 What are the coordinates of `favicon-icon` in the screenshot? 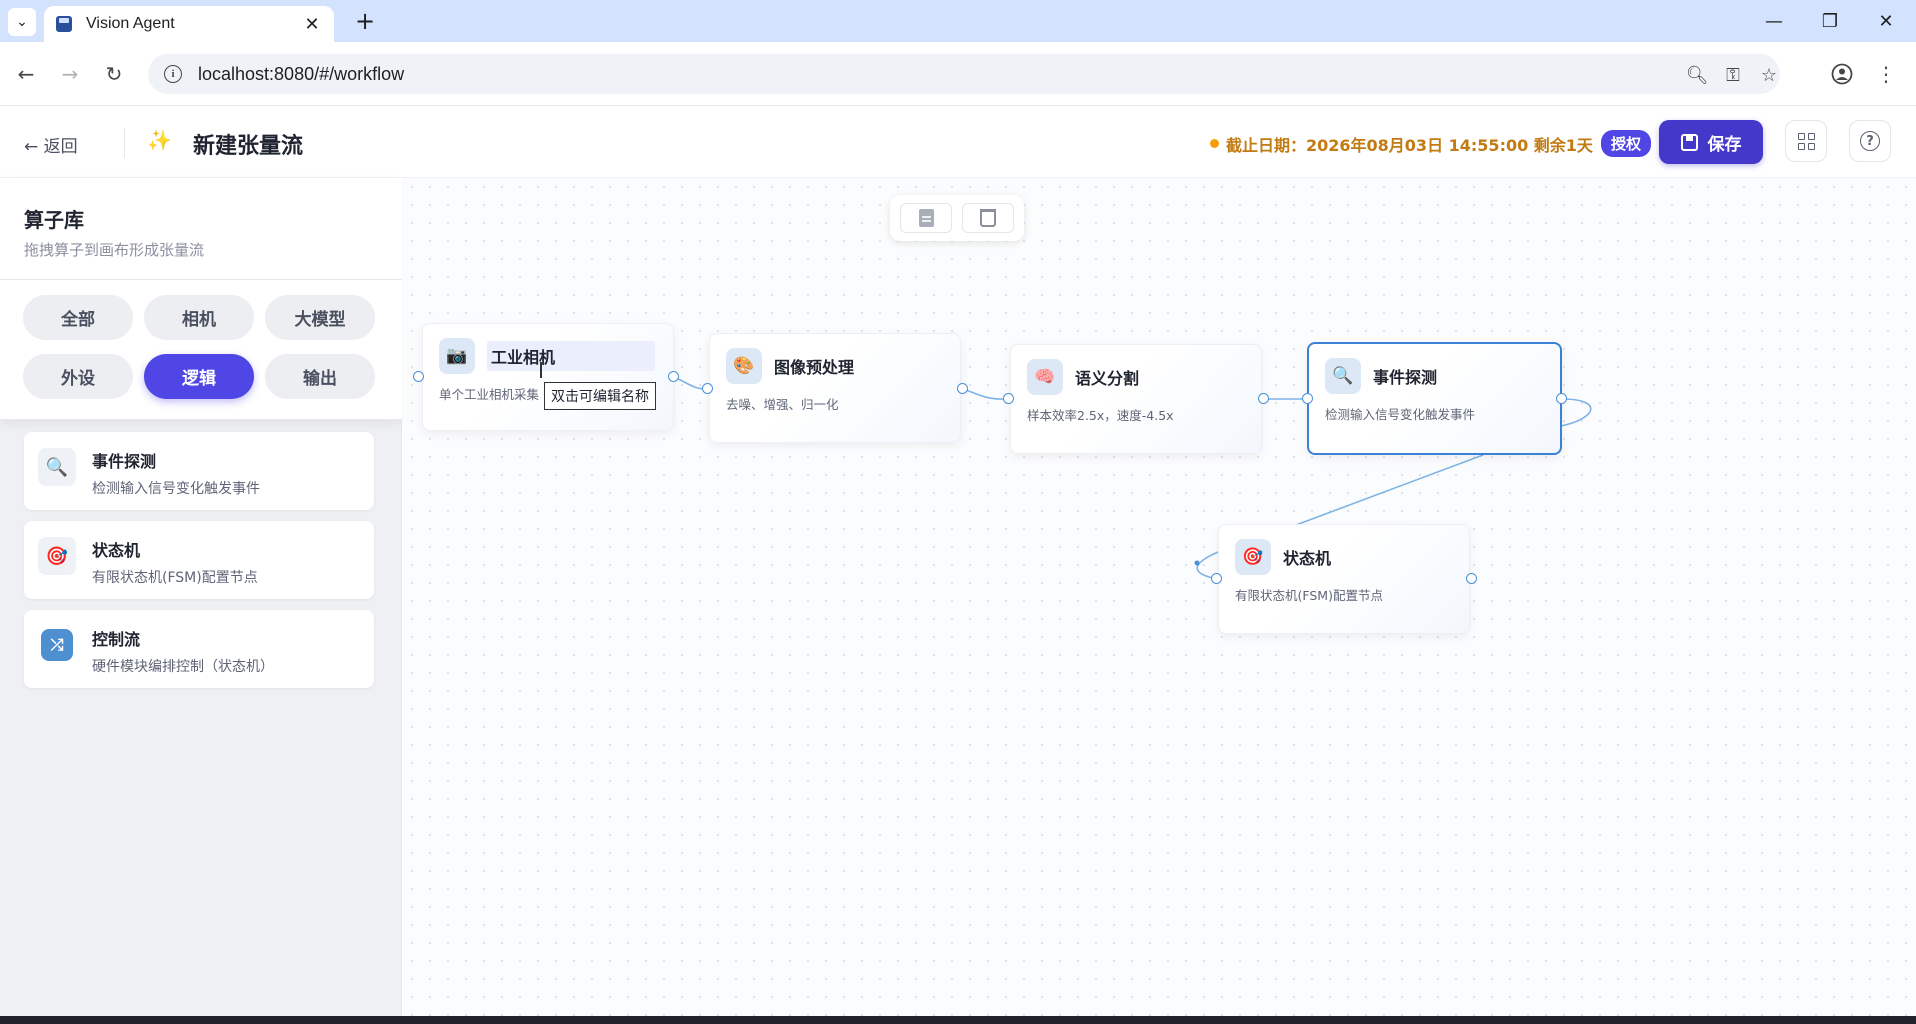 It's located at (64, 24).